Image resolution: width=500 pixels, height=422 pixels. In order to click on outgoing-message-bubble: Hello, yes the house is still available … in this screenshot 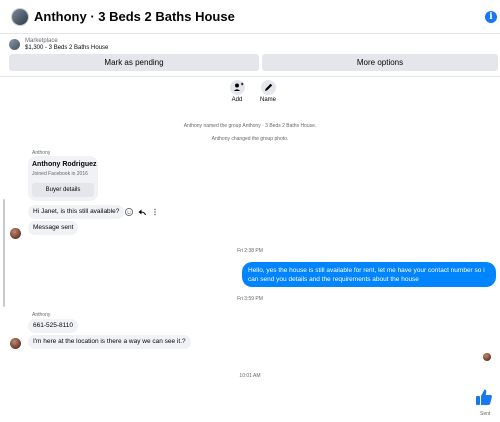, I will do `click(369, 274)`.